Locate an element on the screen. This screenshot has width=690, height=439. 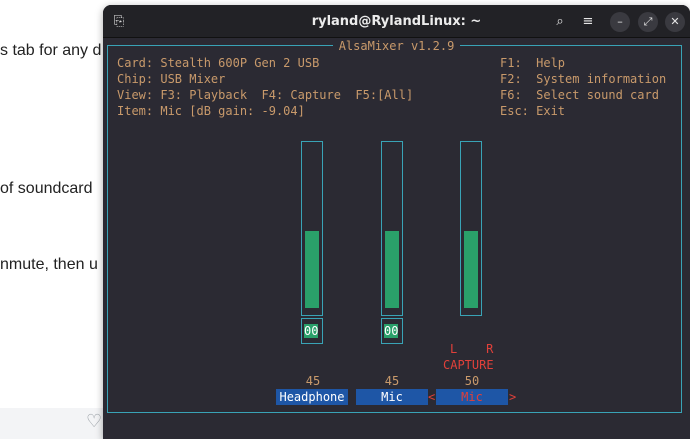
mic-capture-volume-value: 50 is located at coordinates (472, 381).